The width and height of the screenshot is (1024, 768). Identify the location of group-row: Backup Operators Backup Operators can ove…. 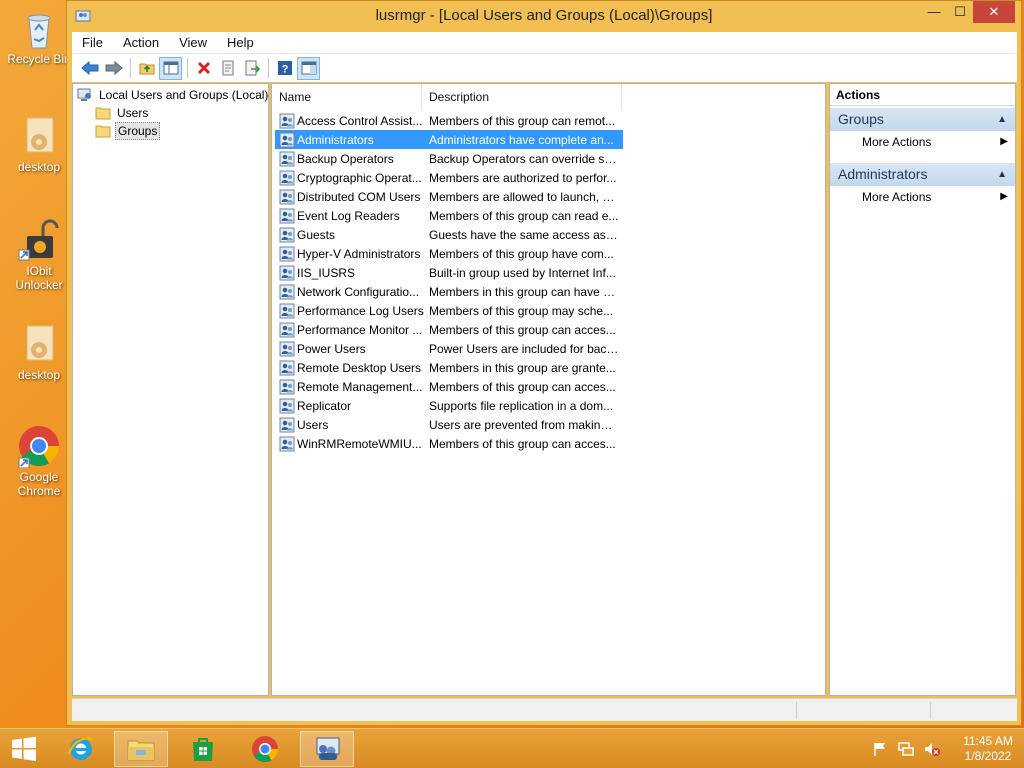
(449, 158).